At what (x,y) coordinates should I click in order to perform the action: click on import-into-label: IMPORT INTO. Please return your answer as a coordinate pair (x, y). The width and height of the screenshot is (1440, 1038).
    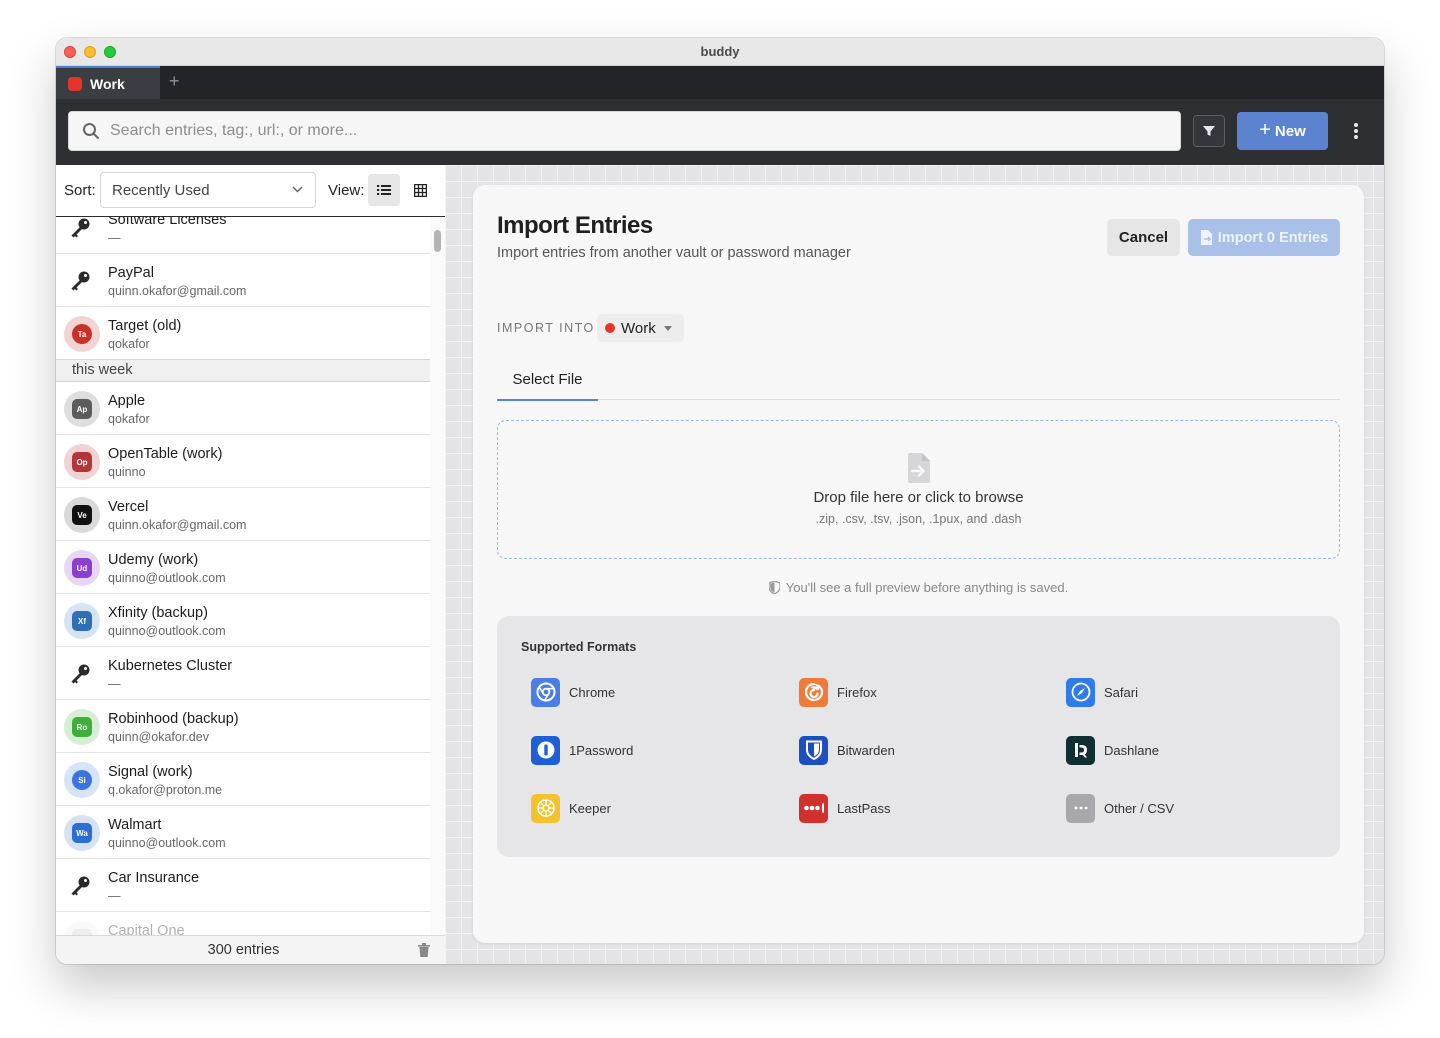
    Looking at the image, I should click on (546, 328).